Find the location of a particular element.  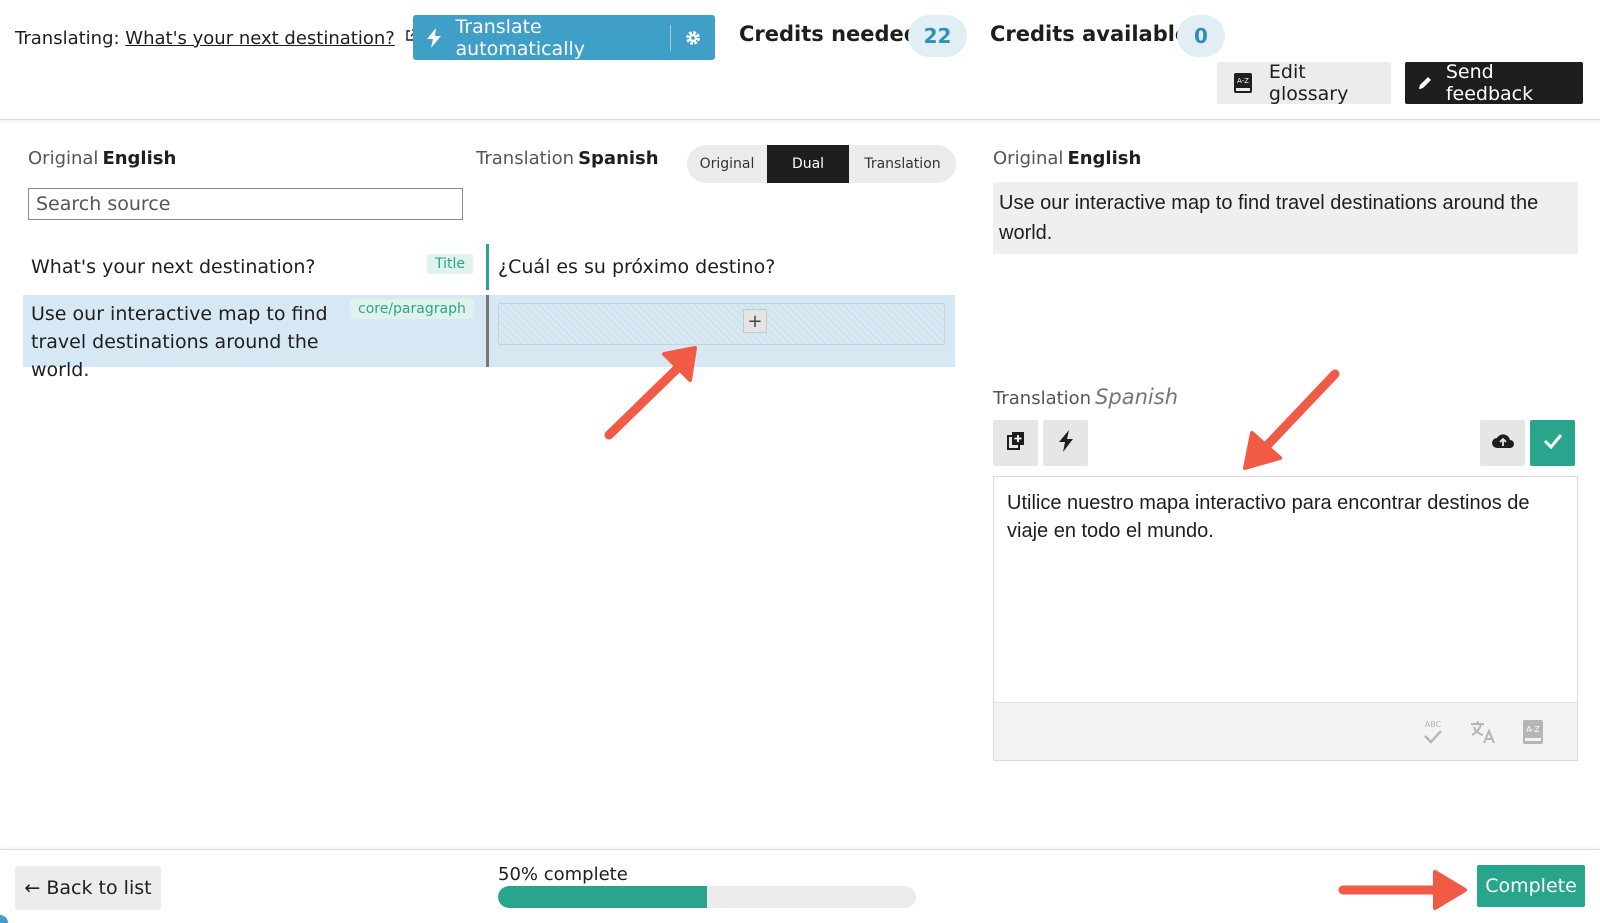

left-original-heading: Original English is located at coordinates (102, 158).